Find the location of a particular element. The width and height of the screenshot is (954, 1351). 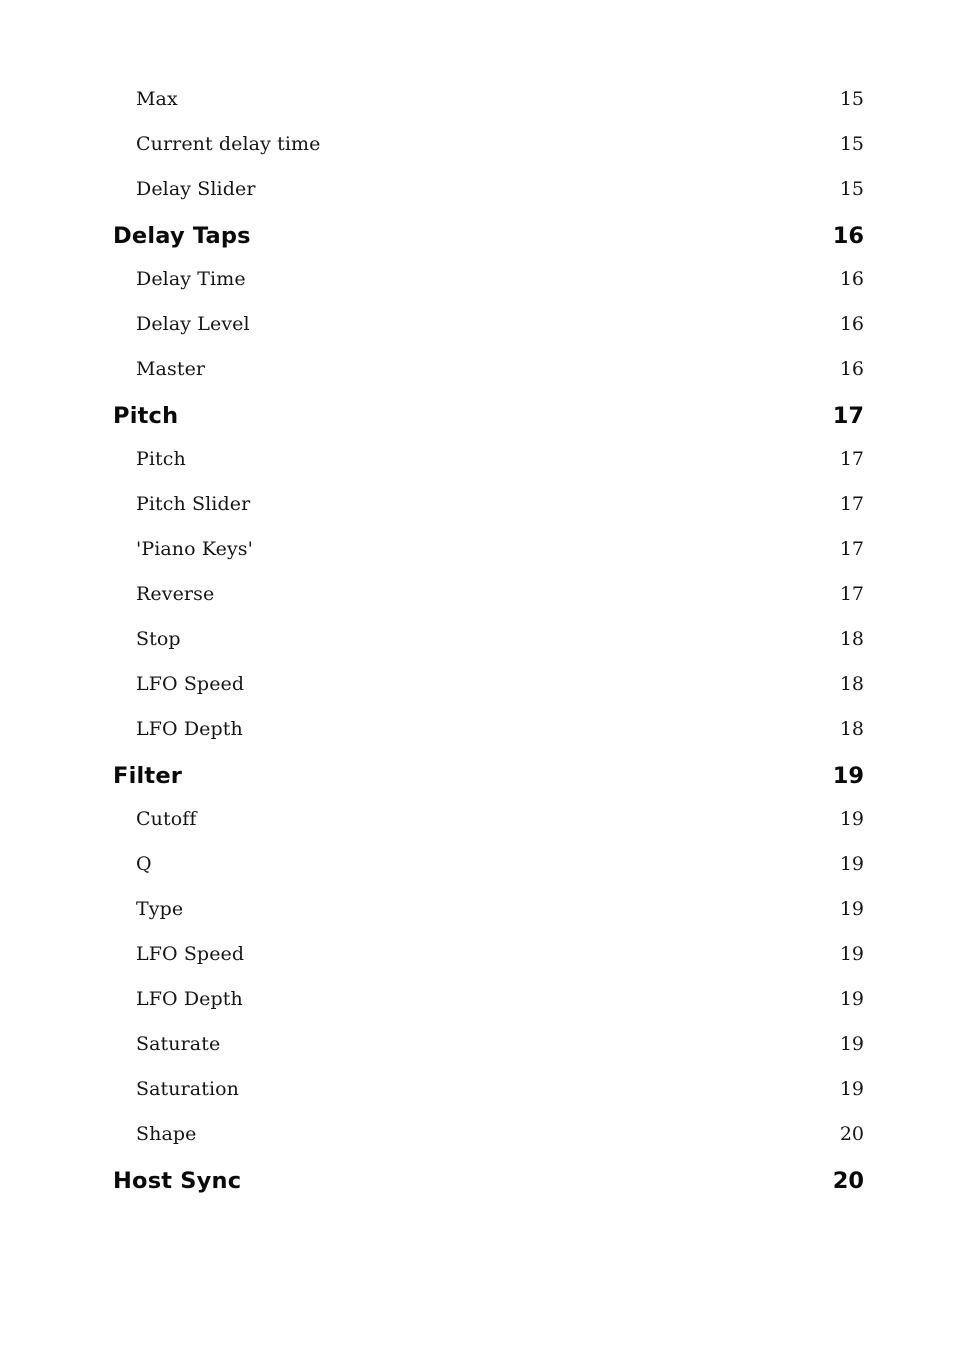

toc-entry-label: Pitch Slider is located at coordinates (193, 504).